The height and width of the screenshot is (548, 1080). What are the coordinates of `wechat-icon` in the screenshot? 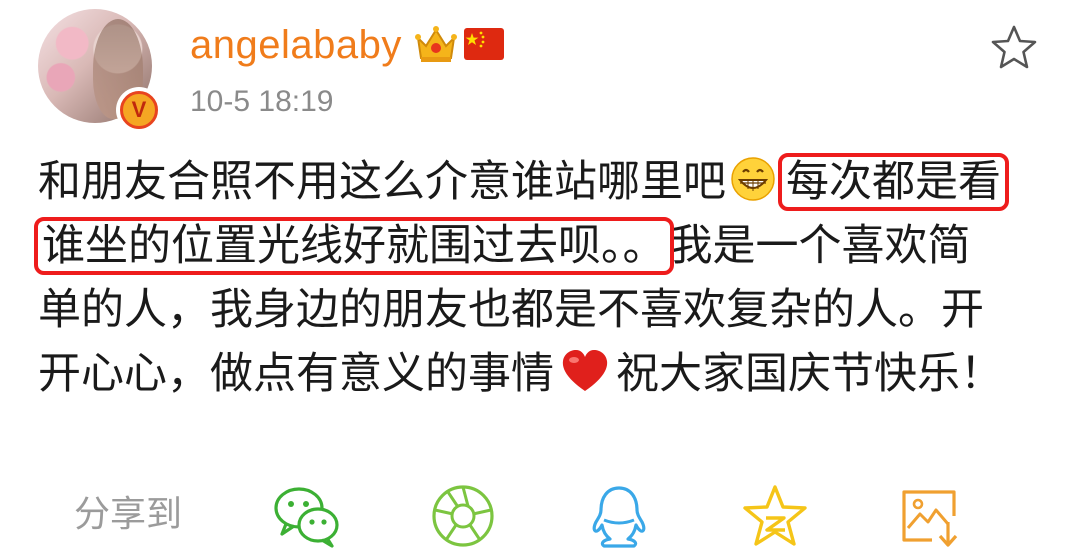 It's located at (307, 516).